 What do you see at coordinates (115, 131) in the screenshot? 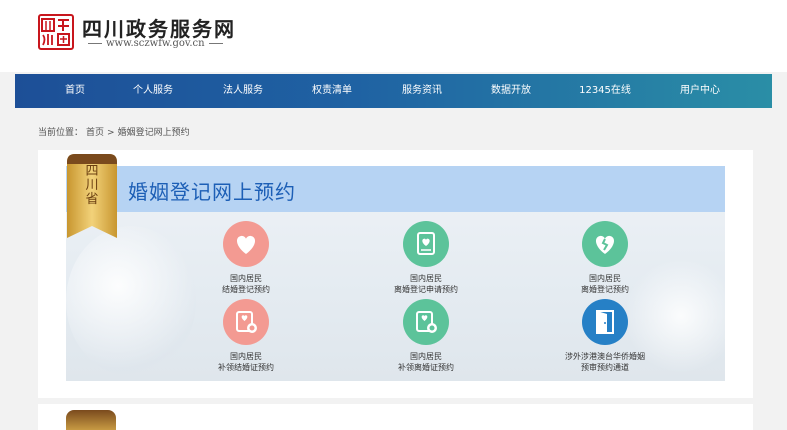
I see `breadcrumb: 当前位置： 首页 > 婚姻登记网上预约` at bounding box center [115, 131].